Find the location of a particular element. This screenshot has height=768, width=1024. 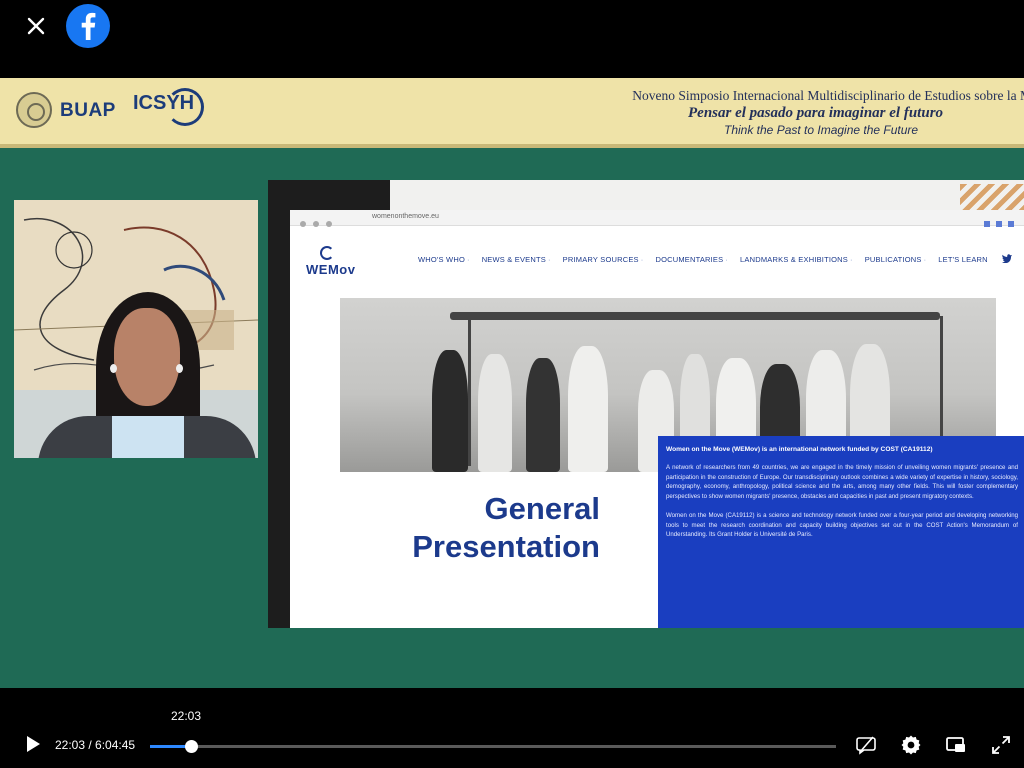

time-display: 22:03 / 6:04:45 is located at coordinates (95, 745).